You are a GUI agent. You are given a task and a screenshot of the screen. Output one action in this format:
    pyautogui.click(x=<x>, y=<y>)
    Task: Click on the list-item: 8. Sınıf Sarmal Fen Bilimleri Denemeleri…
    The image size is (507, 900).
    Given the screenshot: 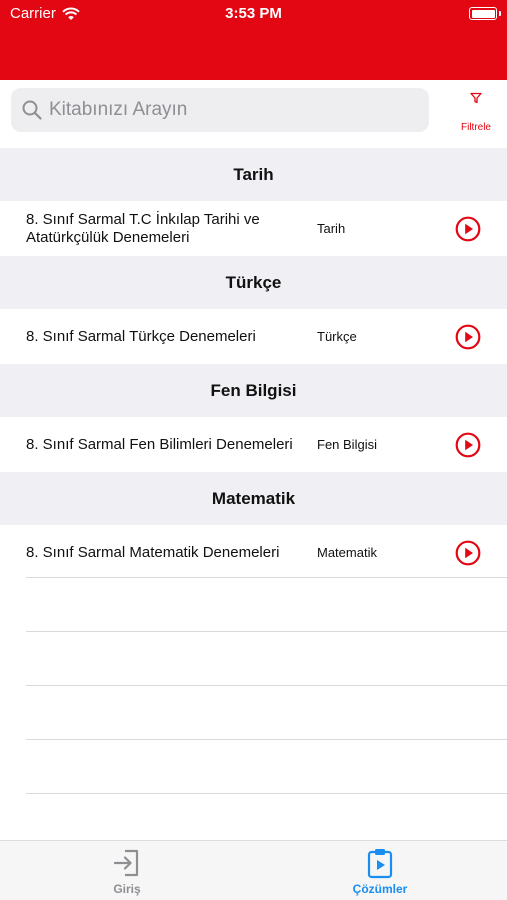 What is the action you would take?
    pyautogui.click(x=253, y=444)
    